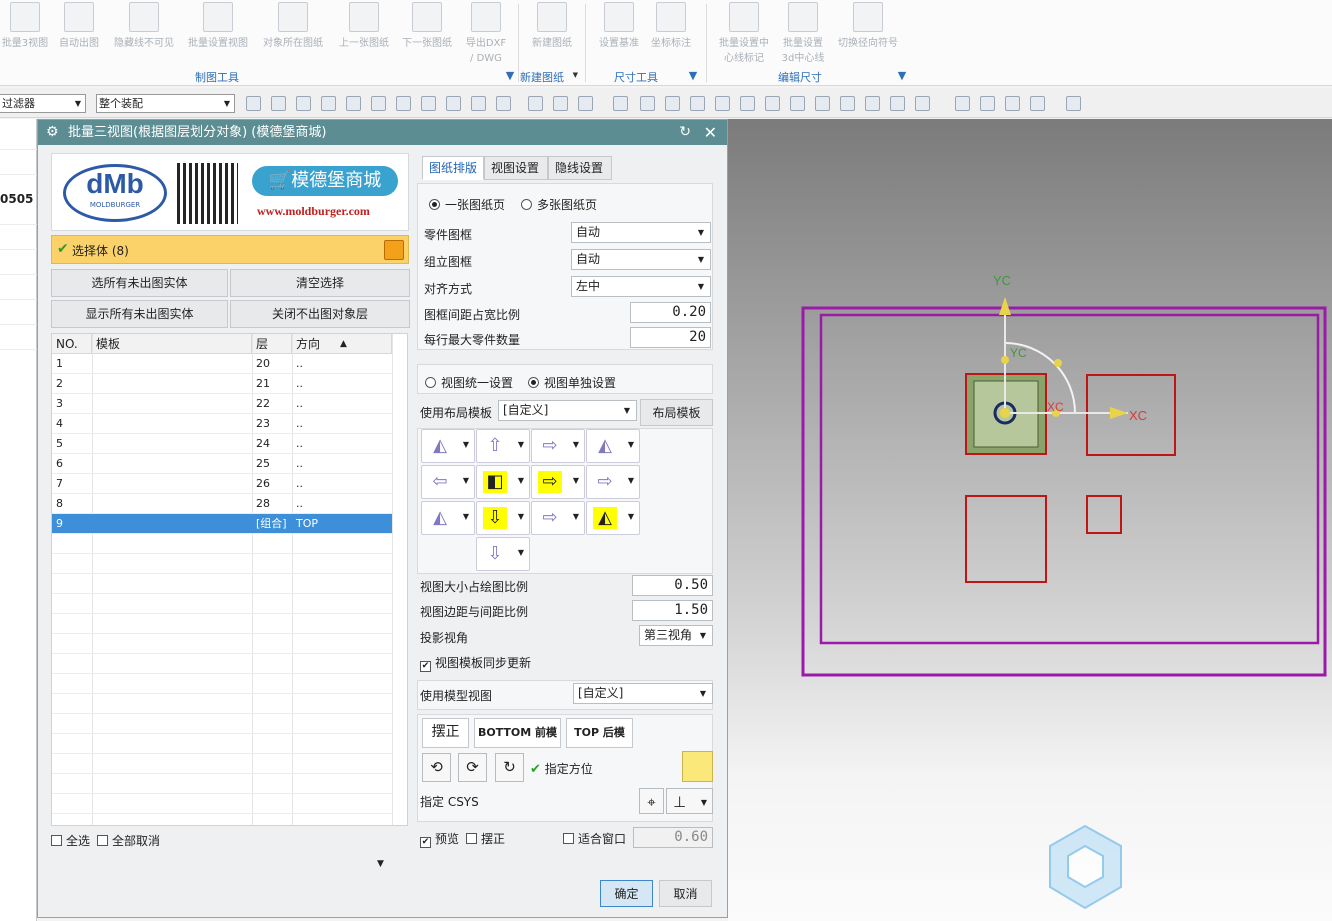 The height and width of the screenshot is (921, 1332). I want to click on show-all-unexported-button: 显示所有未出图实体, so click(139, 314).